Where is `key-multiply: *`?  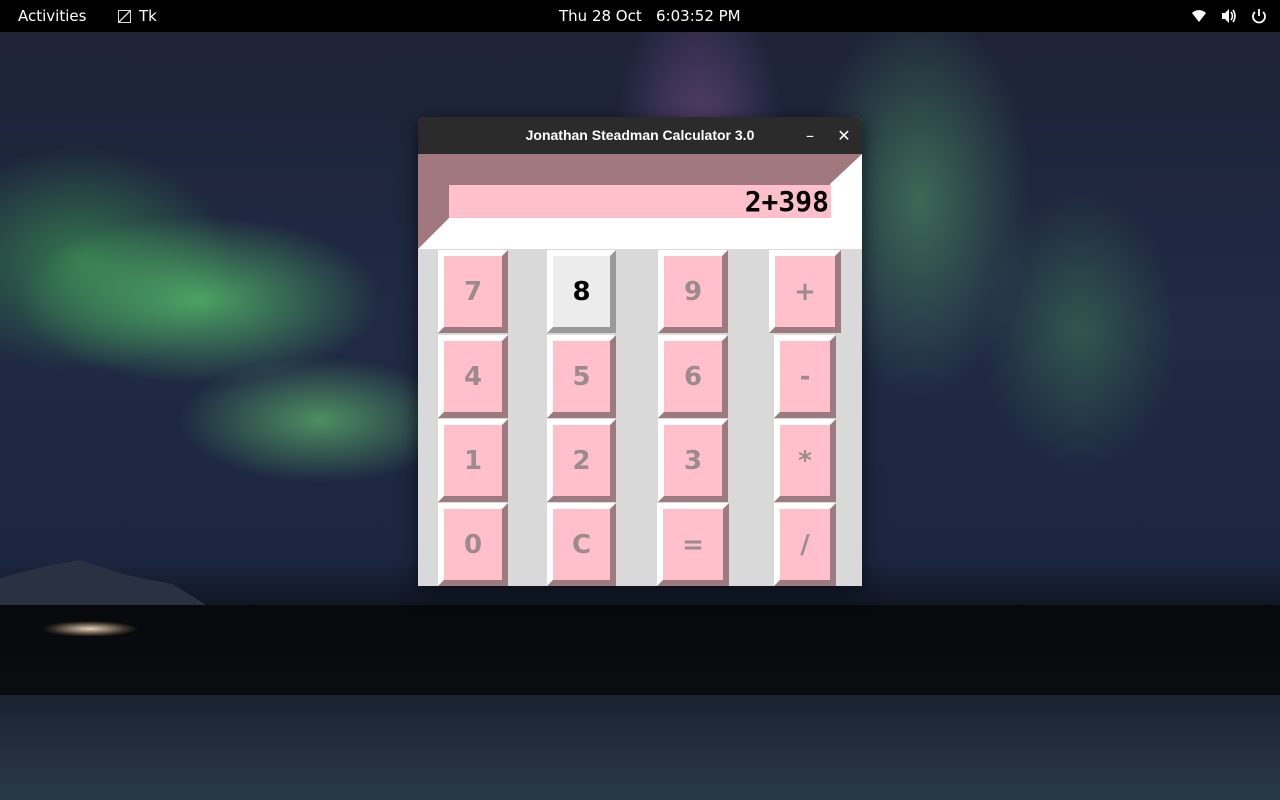 key-multiply: * is located at coordinates (805, 460).